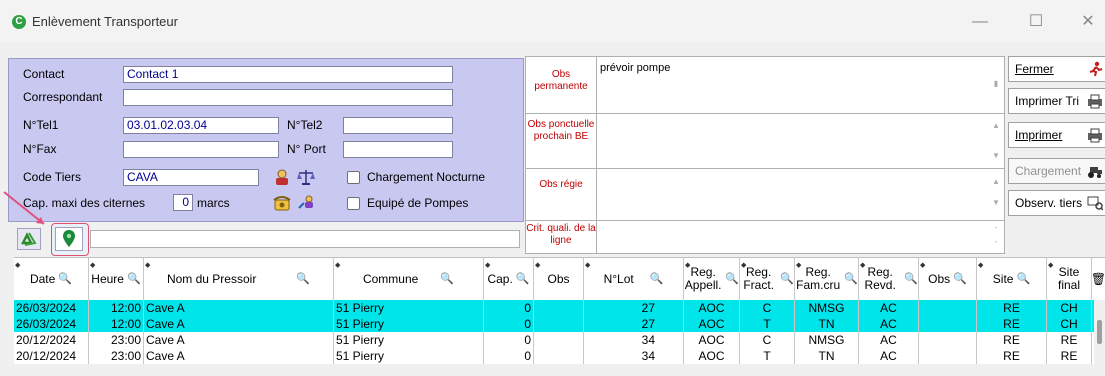 The image size is (1105, 376). I want to click on col-date: ◆ Date 🔍, so click(51, 279).